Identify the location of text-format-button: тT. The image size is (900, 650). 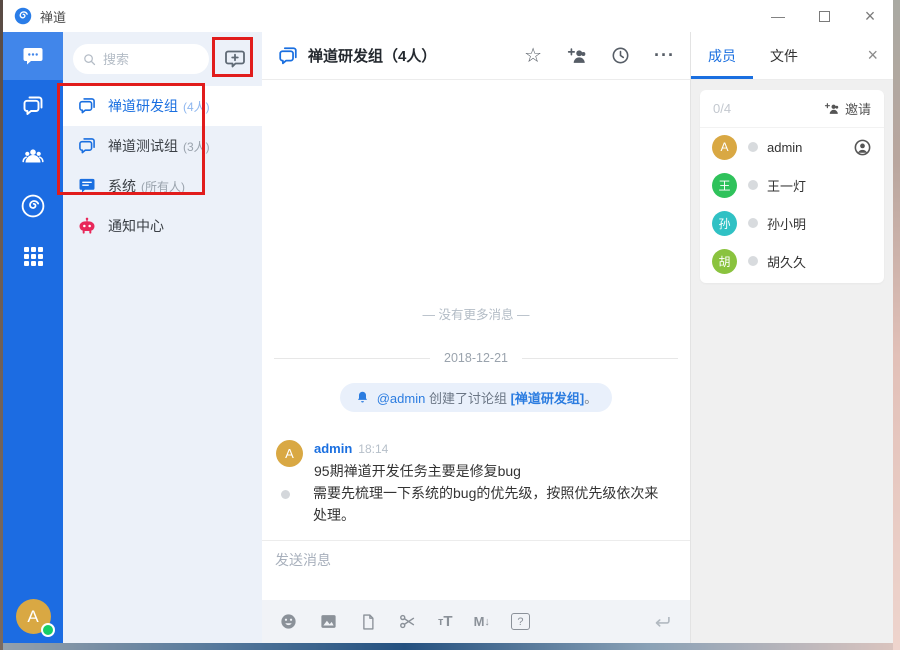
(445, 621).